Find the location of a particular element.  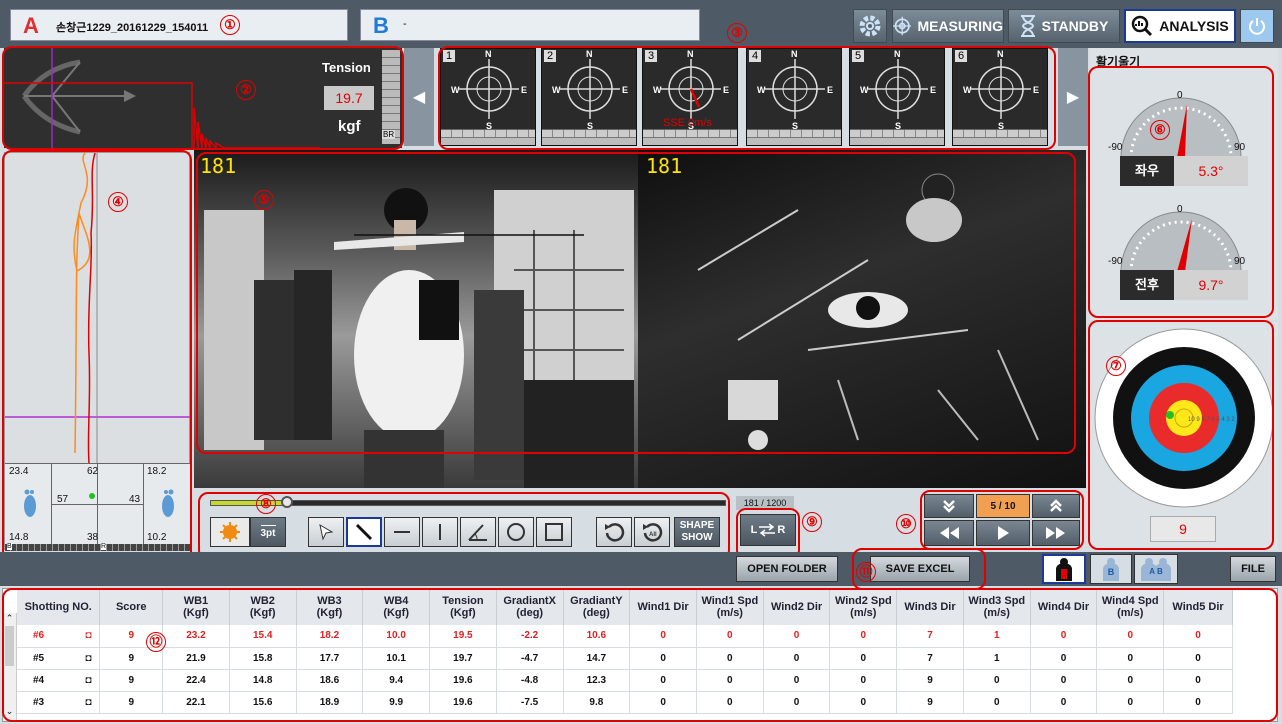

table-row: #4 ◘ 9 22.4 14.8 18.6 9.4 19.6 -4.8 12.3 0 0 0 0 9 0 0 0 0 is located at coordinates (625, 680).